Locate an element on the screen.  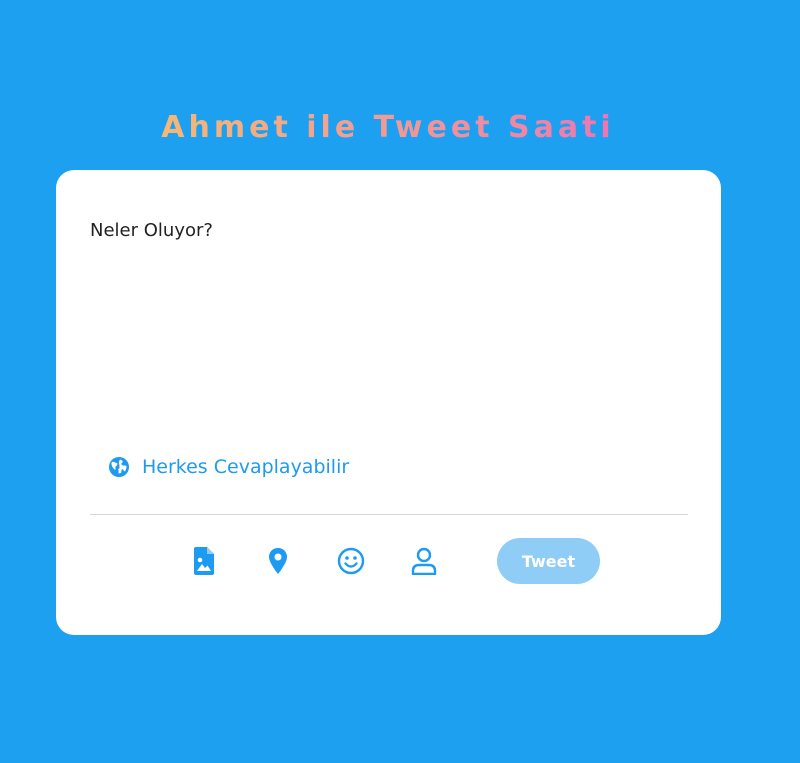
divider is located at coordinates (389, 514).